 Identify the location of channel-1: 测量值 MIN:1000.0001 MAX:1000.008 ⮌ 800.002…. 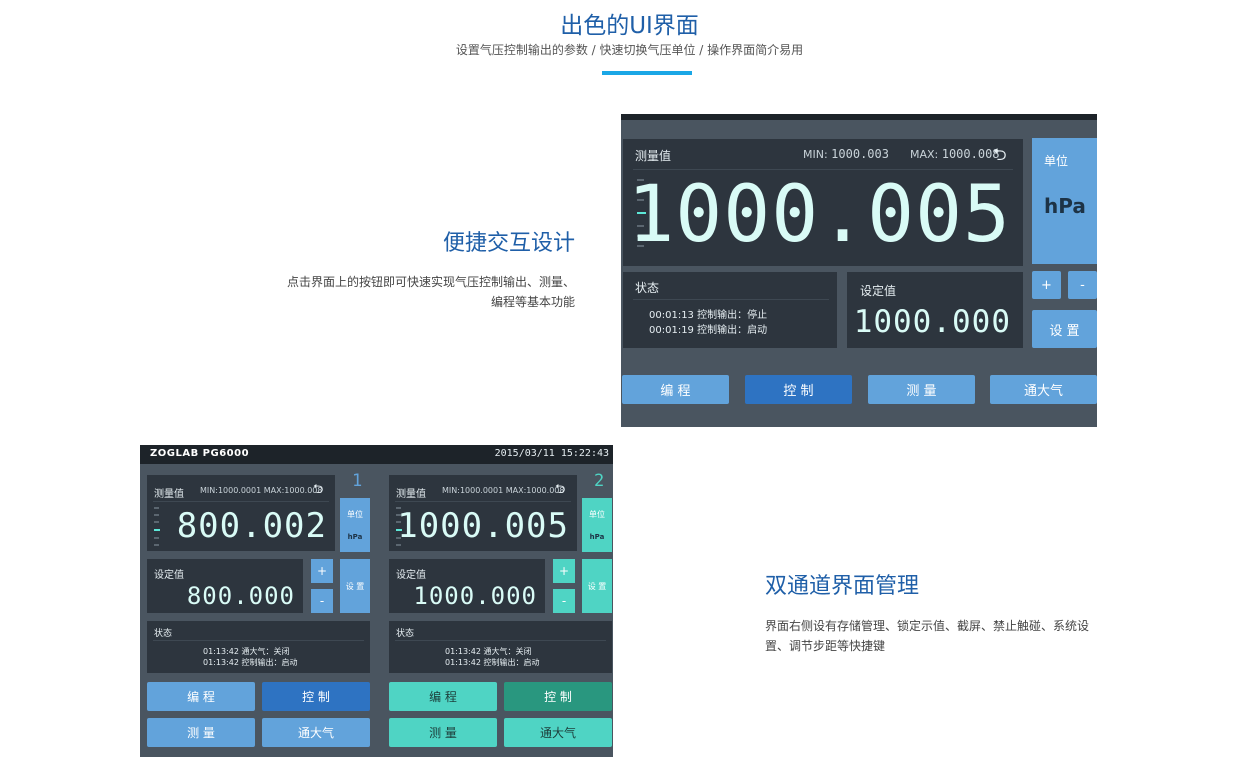
(256, 614).